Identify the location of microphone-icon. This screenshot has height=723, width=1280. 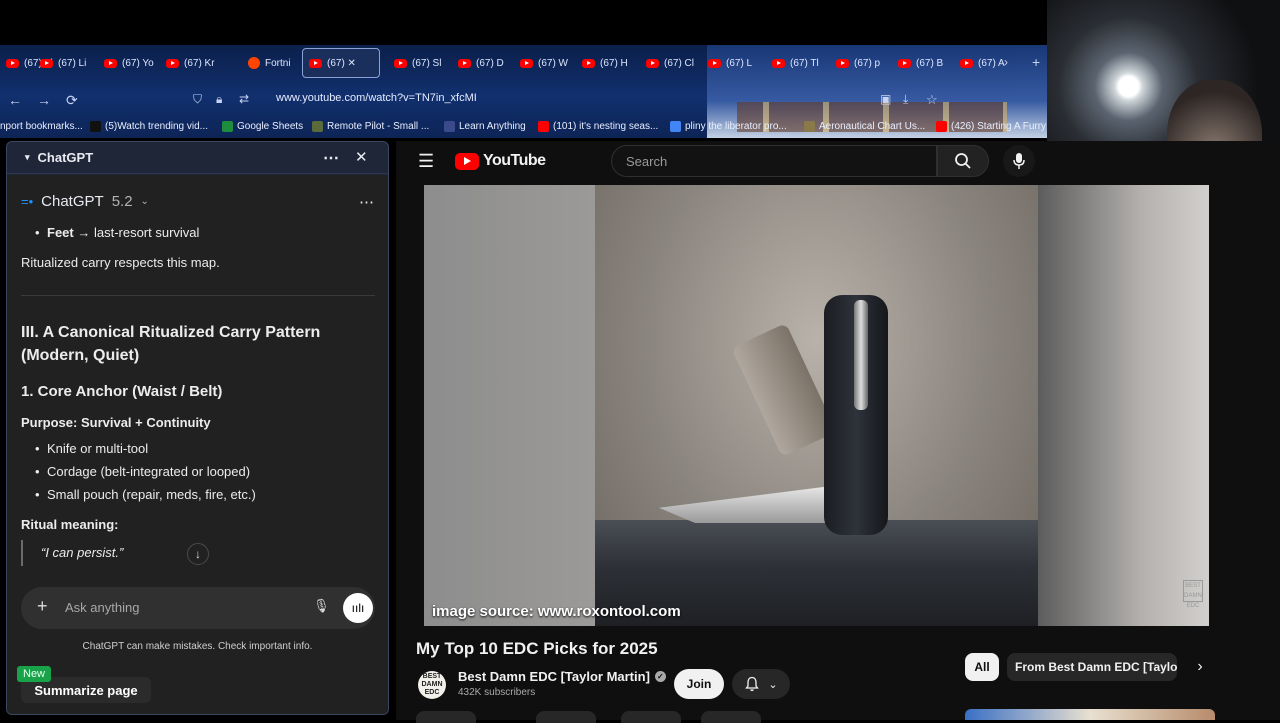
(1019, 161).